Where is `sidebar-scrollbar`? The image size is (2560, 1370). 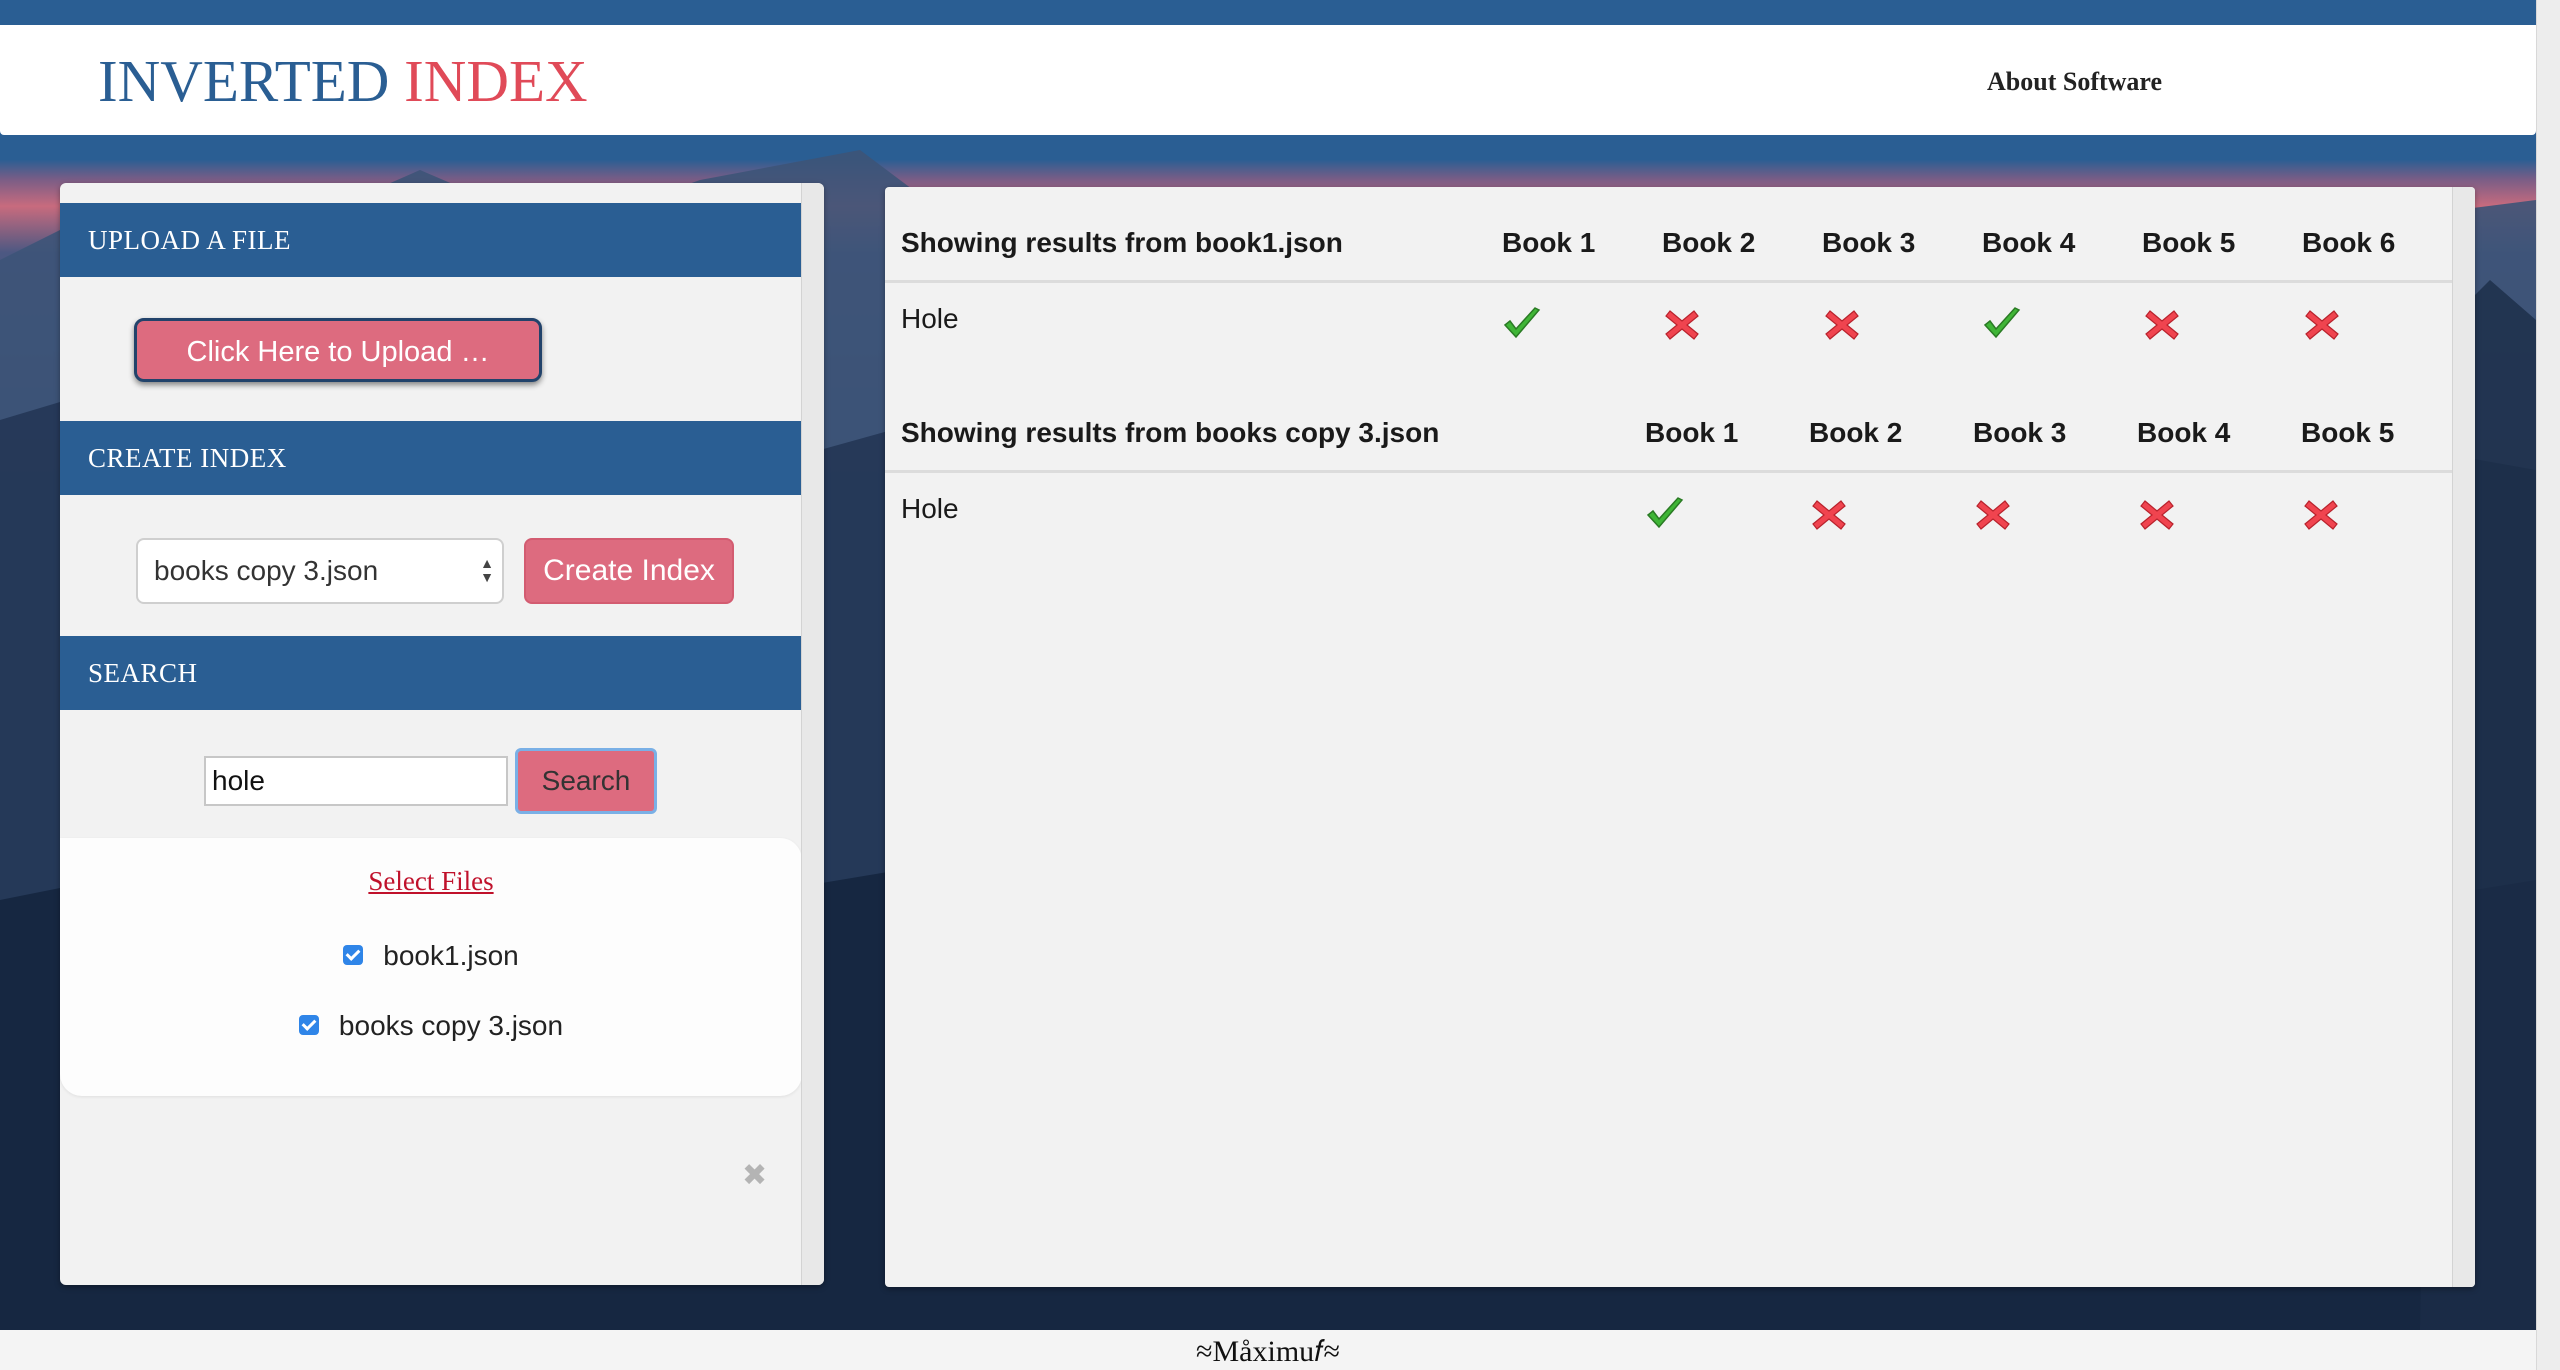
sidebar-scrollbar is located at coordinates (812, 734).